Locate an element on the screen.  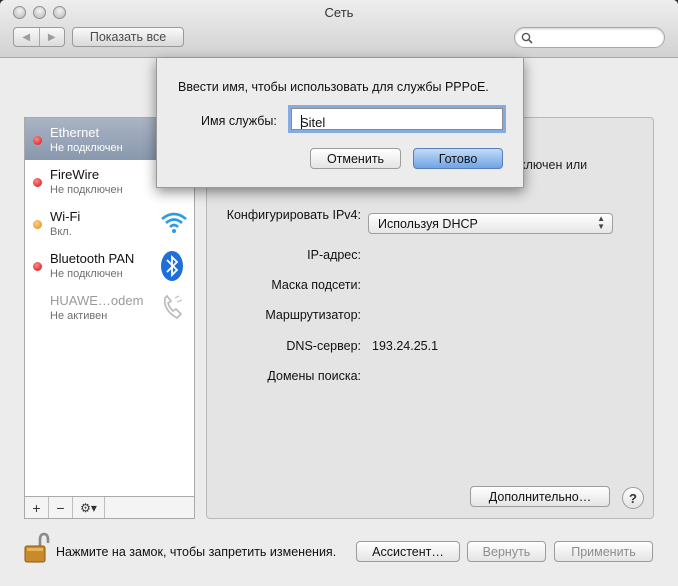
forward-button: ▶ is located at coordinates (52, 37).